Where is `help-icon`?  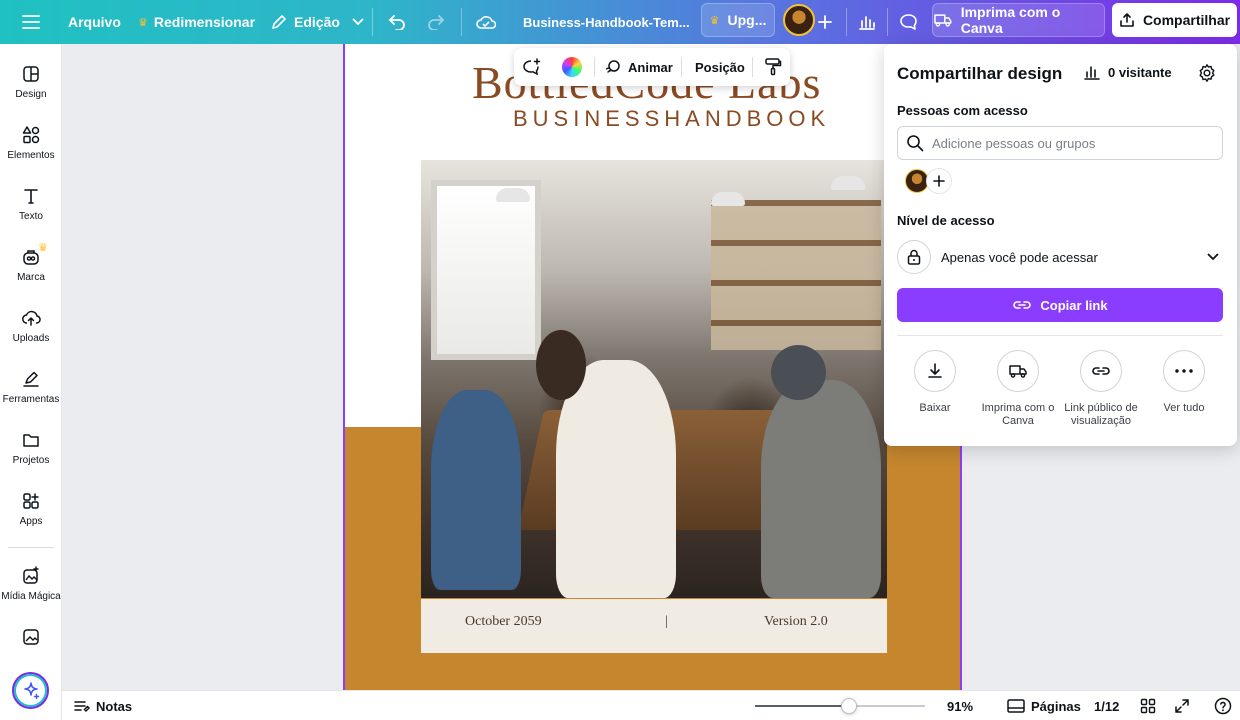 help-icon is located at coordinates (1223, 706).